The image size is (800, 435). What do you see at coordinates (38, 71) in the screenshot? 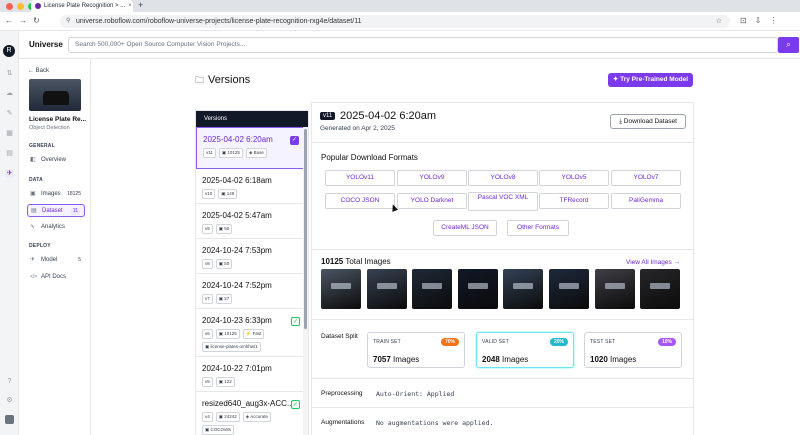
I see `back-link: ← Back` at bounding box center [38, 71].